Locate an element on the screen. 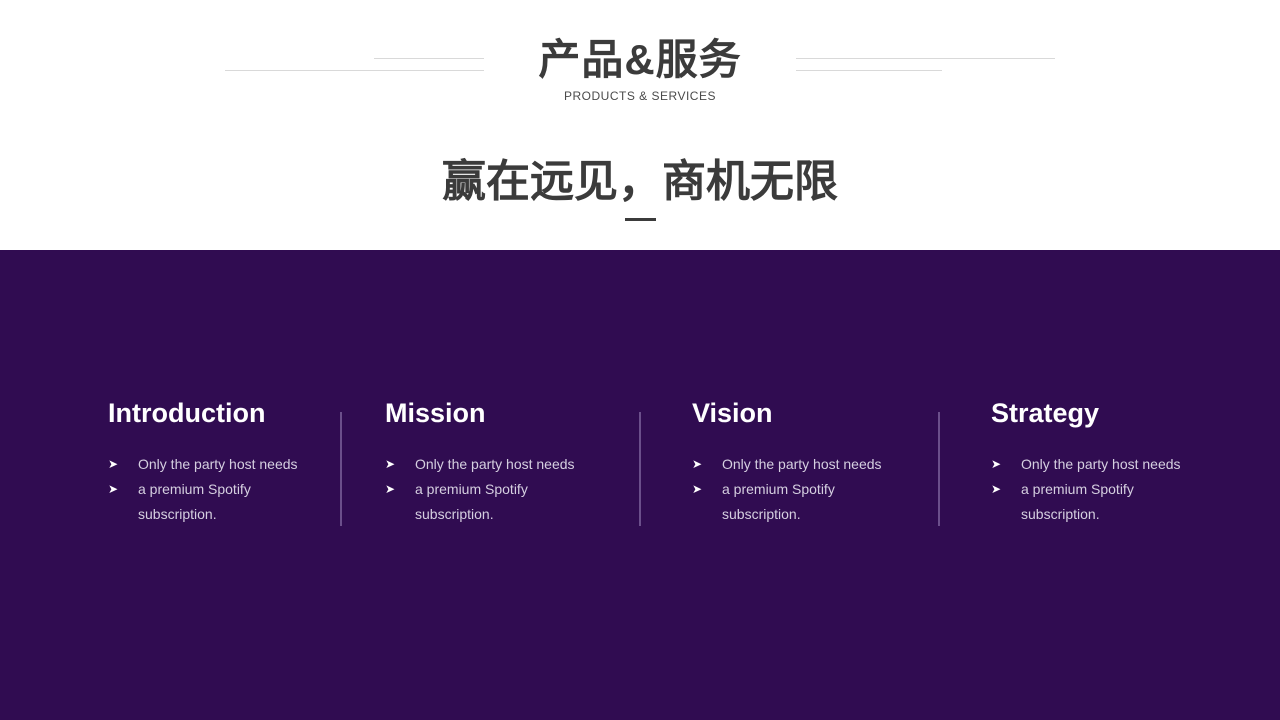  column-title: Mission is located at coordinates (435, 413).